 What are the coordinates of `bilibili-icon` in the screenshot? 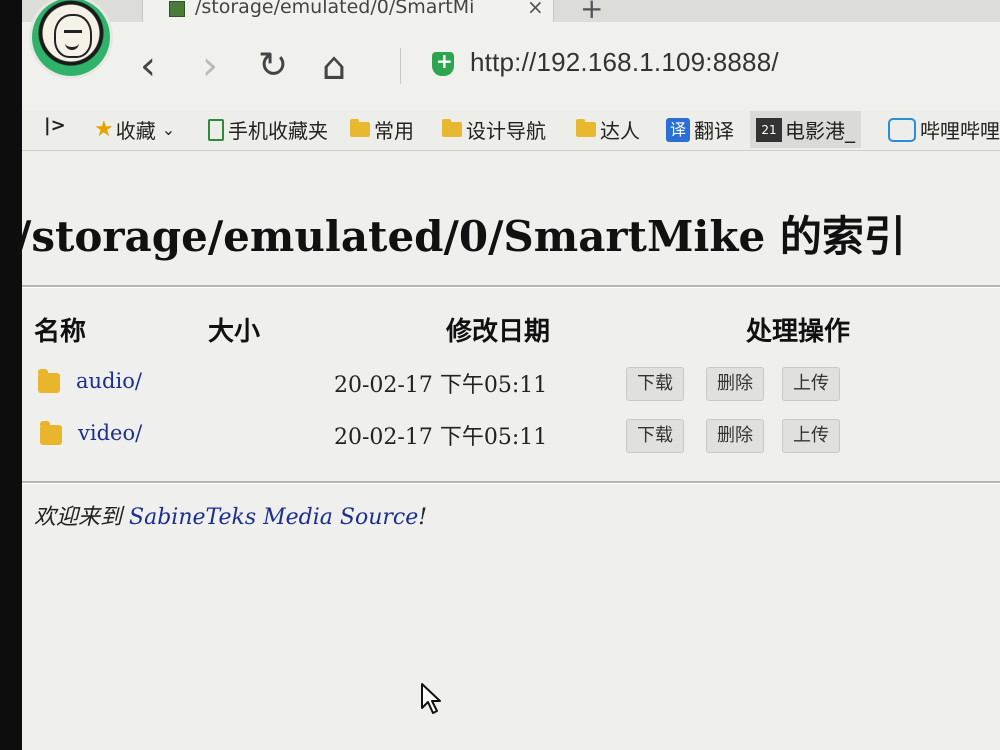 It's located at (902, 129).